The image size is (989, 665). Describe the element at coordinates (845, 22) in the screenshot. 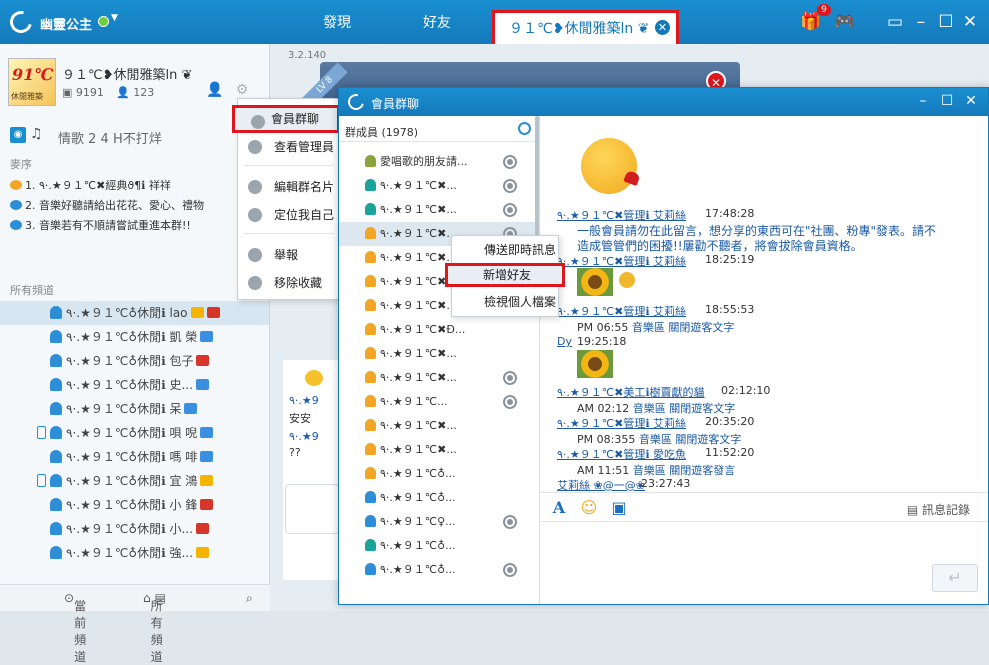

I see `gamepad-icon: 🎮` at that location.